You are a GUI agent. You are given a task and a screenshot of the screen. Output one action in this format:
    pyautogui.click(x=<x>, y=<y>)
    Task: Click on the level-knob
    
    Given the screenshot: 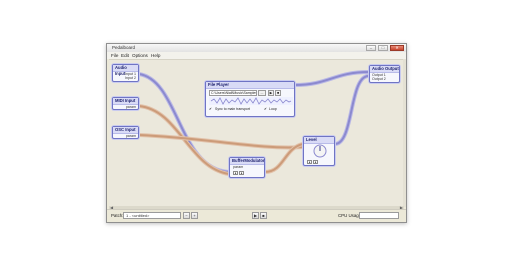 What is the action you would take?
    pyautogui.click(x=320, y=151)
    